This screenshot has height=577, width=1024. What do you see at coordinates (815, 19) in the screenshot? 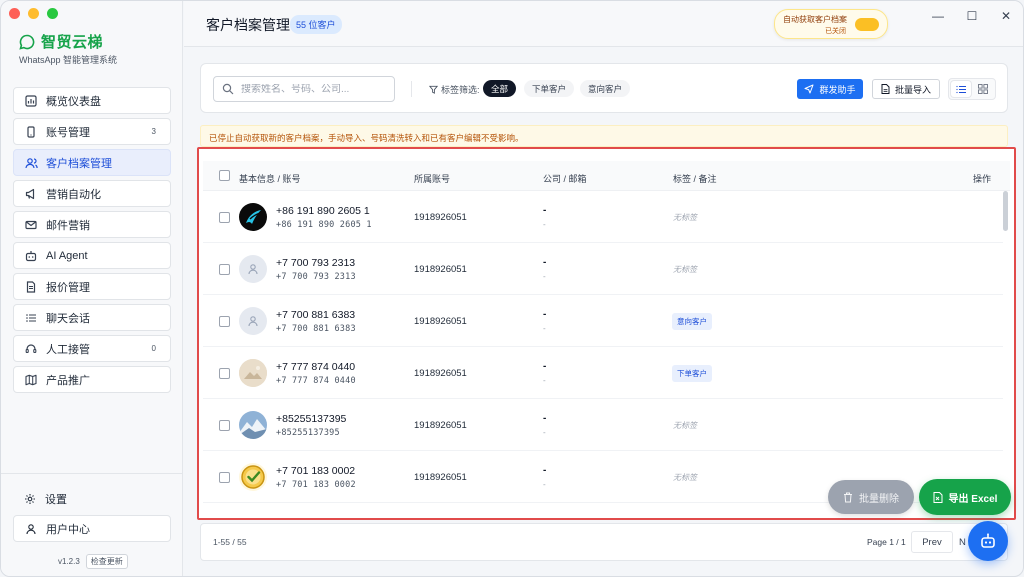
I see `auto-fetch-title: 自动获取客户档案` at bounding box center [815, 19].